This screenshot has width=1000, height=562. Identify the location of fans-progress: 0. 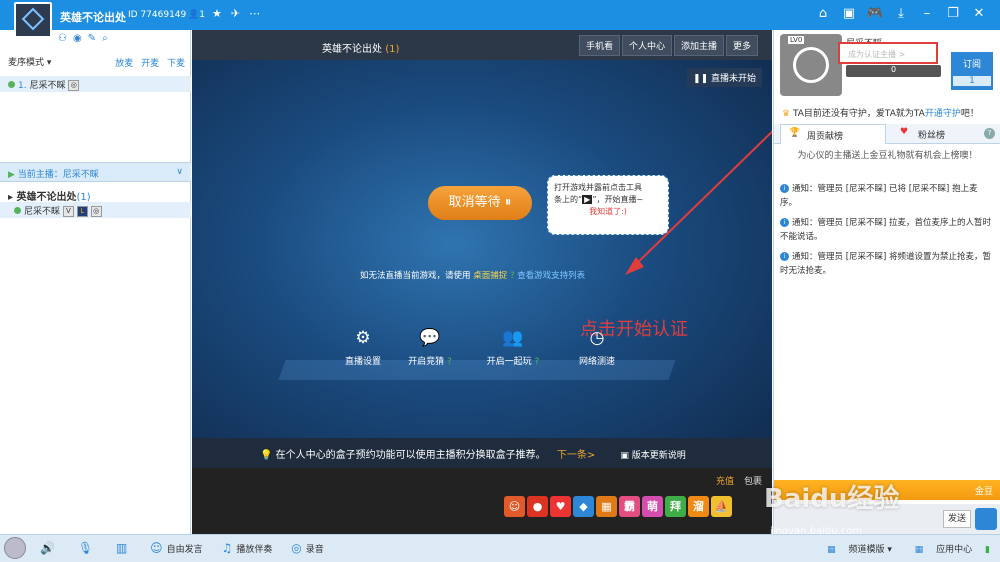
(893, 71).